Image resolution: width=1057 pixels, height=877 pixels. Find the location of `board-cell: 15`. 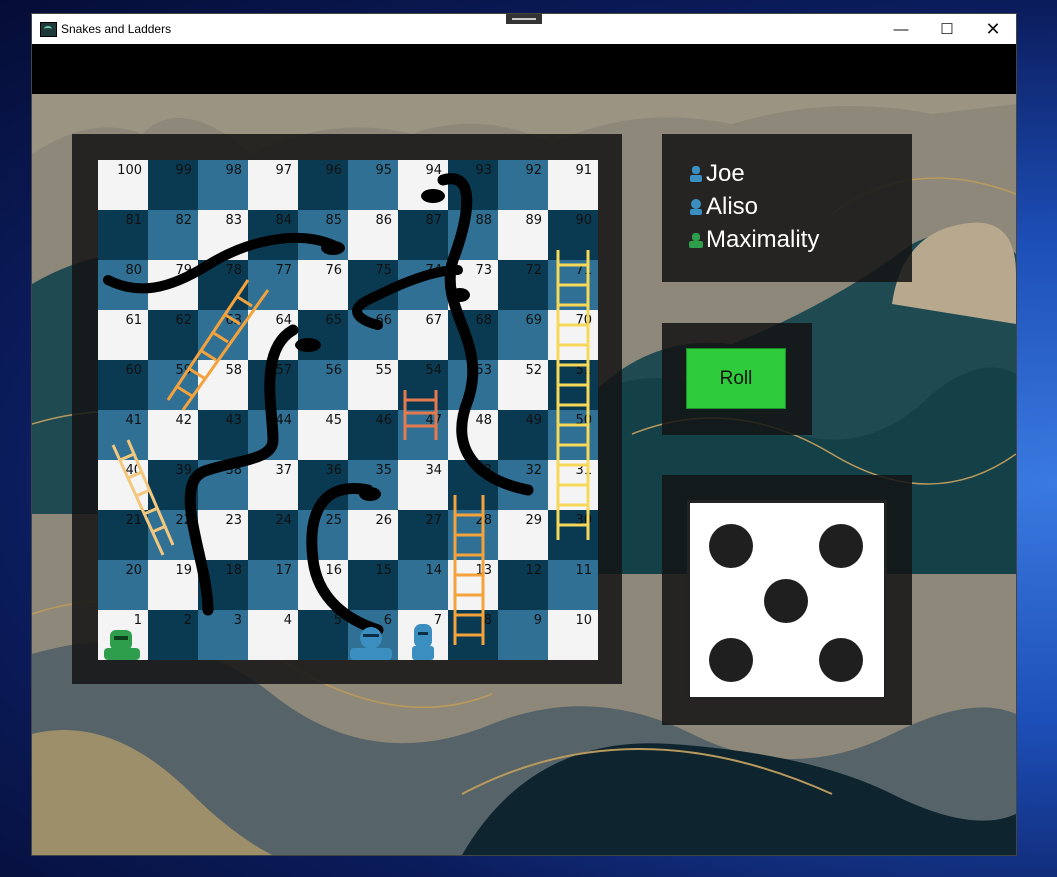

board-cell: 15 is located at coordinates (373, 585).